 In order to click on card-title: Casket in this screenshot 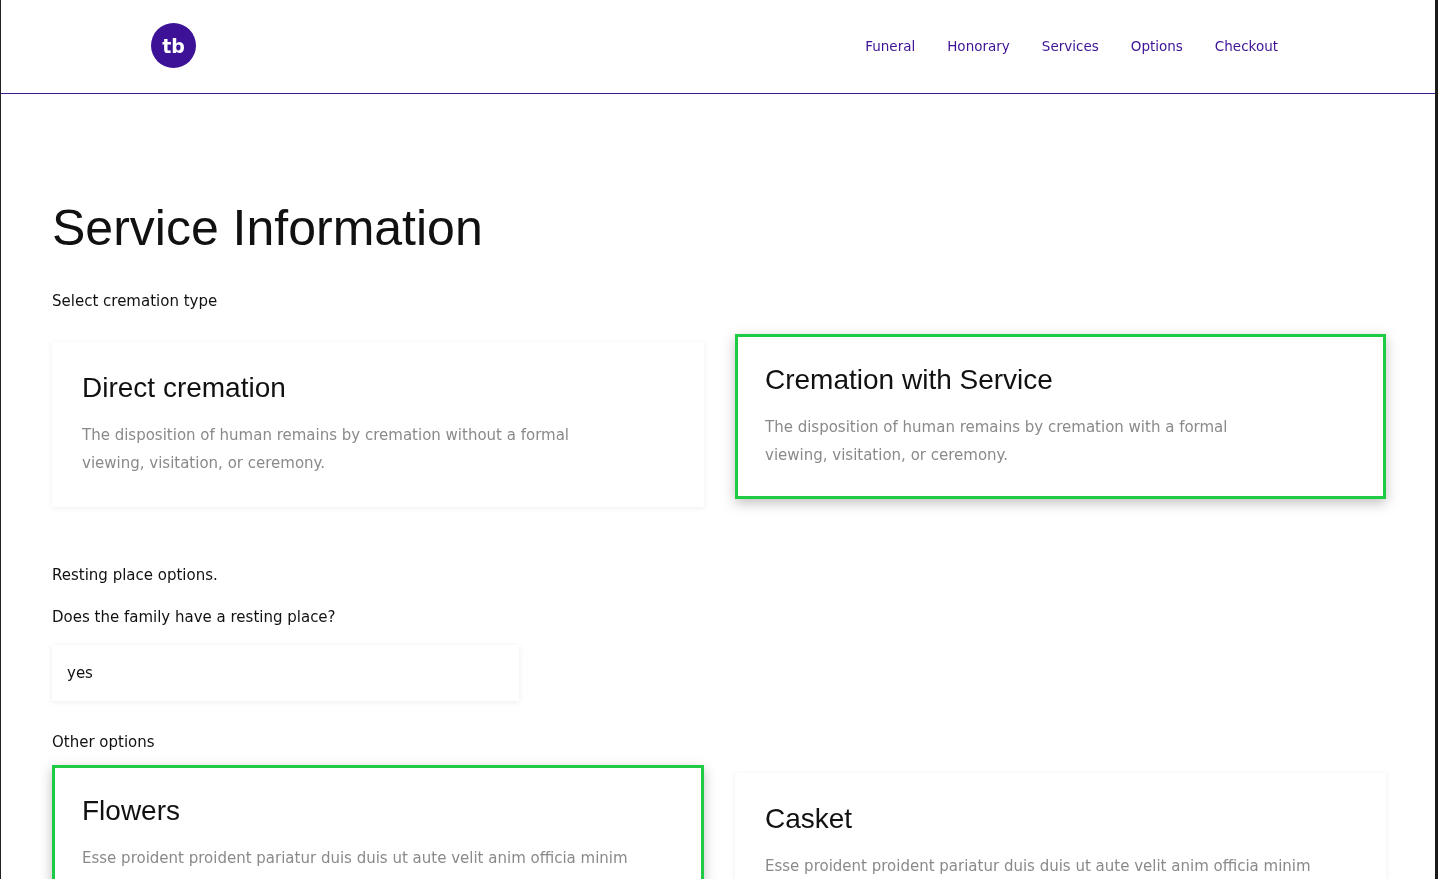, I will do `click(809, 819)`.